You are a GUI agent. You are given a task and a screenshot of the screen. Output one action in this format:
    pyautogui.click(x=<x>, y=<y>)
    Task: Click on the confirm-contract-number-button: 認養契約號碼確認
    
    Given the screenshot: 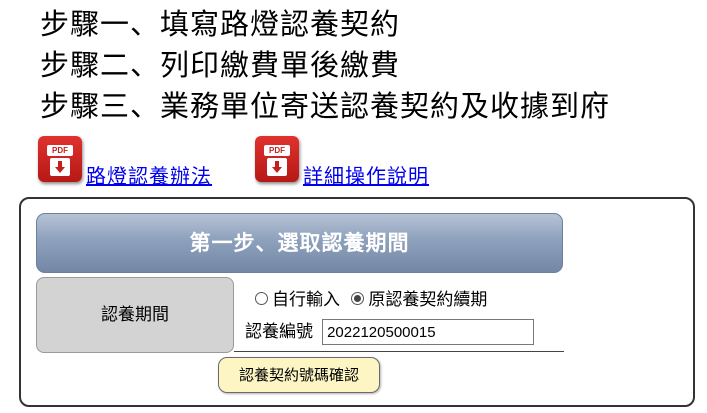 What is the action you would take?
    pyautogui.click(x=299, y=375)
    